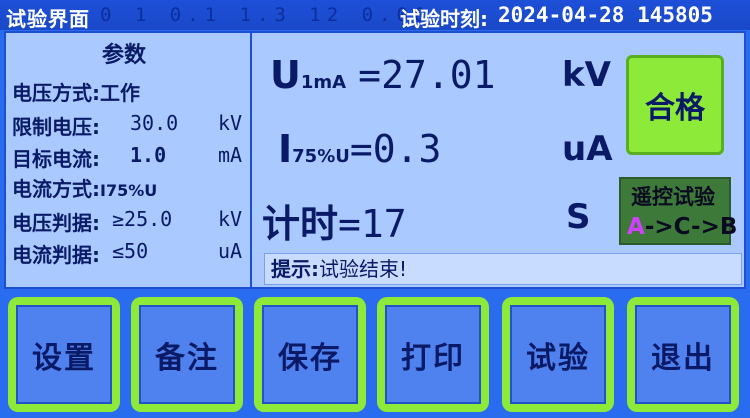 Image resolution: width=750 pixels, height=418 pixels. What do you see at coordinates (586, 75) in the screenshot?
I see `u1ma-unit: kV` at bounding box center [586, 75].